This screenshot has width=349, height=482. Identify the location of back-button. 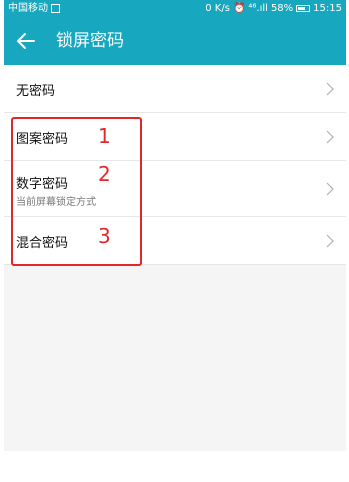
(27, 41).